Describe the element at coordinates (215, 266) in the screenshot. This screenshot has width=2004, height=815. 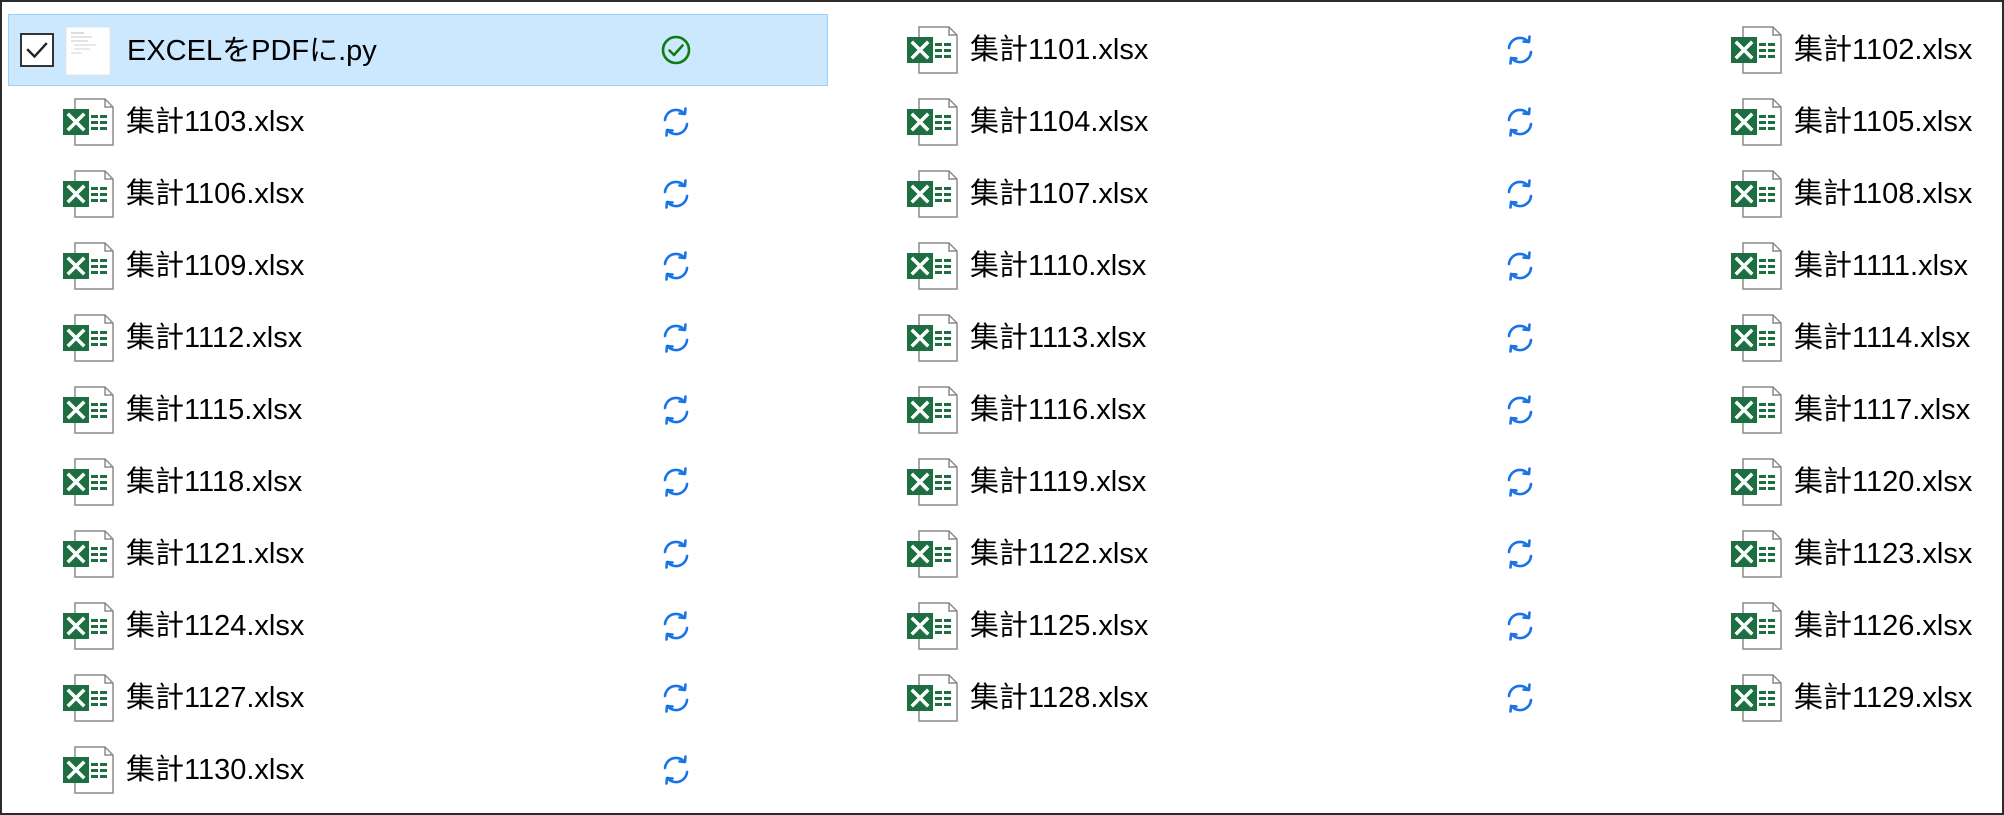
I see `file-name: 集計1109.xlsx` at that location.